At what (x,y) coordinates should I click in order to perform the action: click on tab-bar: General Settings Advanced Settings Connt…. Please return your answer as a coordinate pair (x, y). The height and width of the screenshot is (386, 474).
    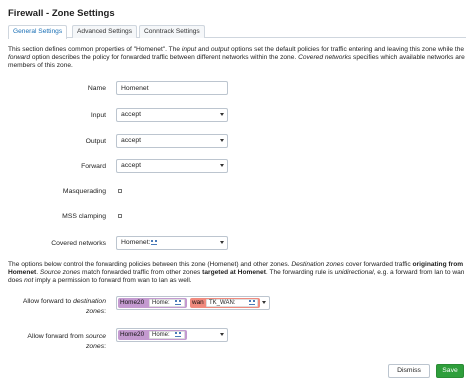
    Looking at the image, I should click on (237, 32).